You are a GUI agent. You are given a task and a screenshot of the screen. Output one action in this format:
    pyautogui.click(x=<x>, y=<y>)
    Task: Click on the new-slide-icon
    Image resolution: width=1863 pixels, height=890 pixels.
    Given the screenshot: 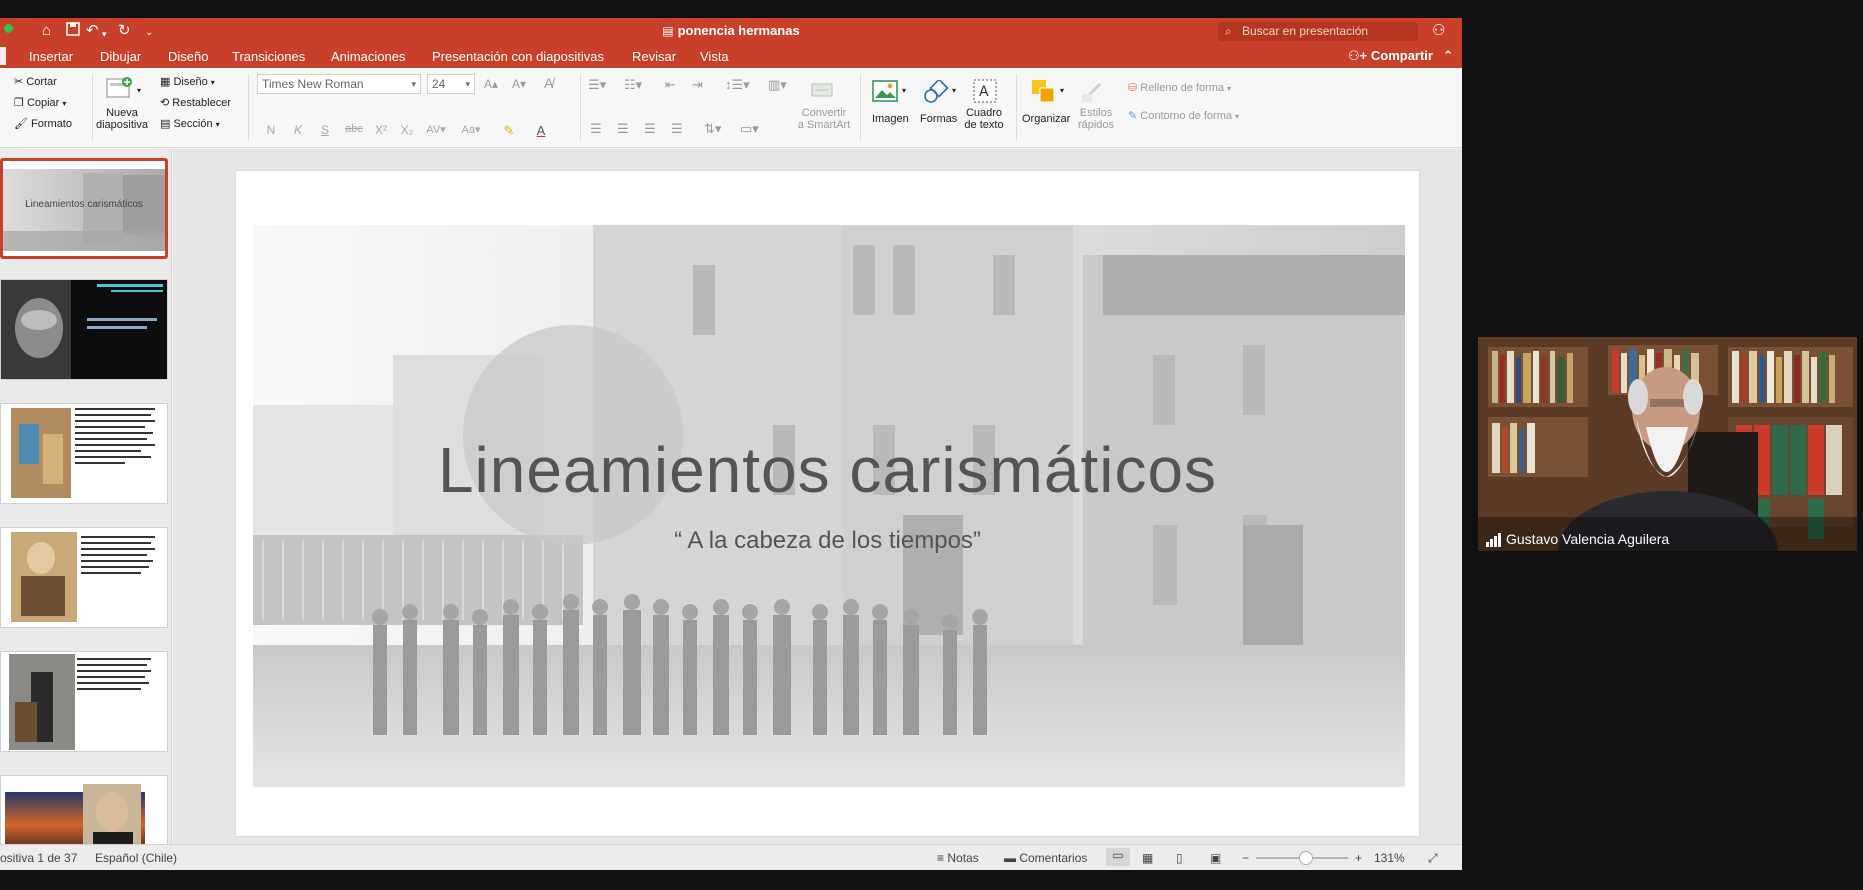 What is the action you would take?
    pyautogui.click(x=118, y=89)
    